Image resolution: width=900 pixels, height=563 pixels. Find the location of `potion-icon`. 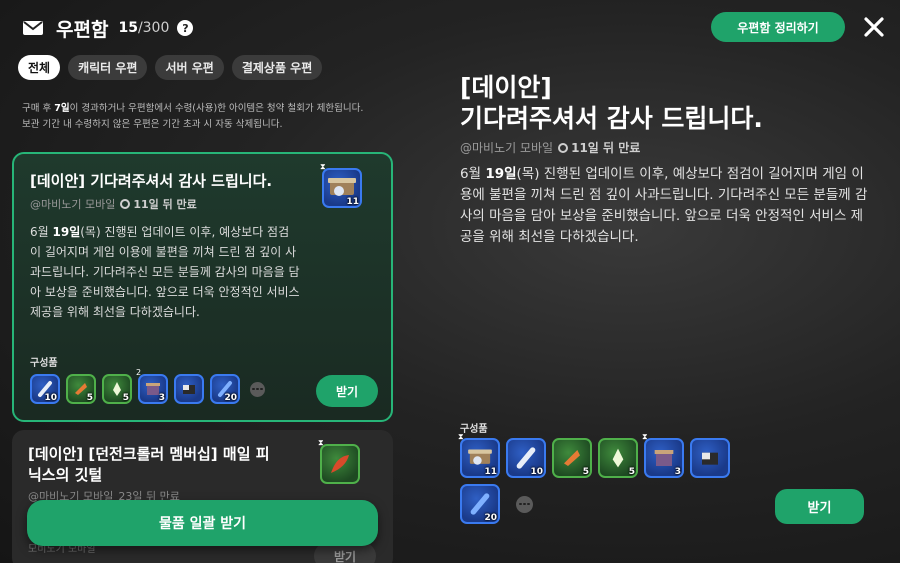

potion-icon is located at coordinates (618, 458).